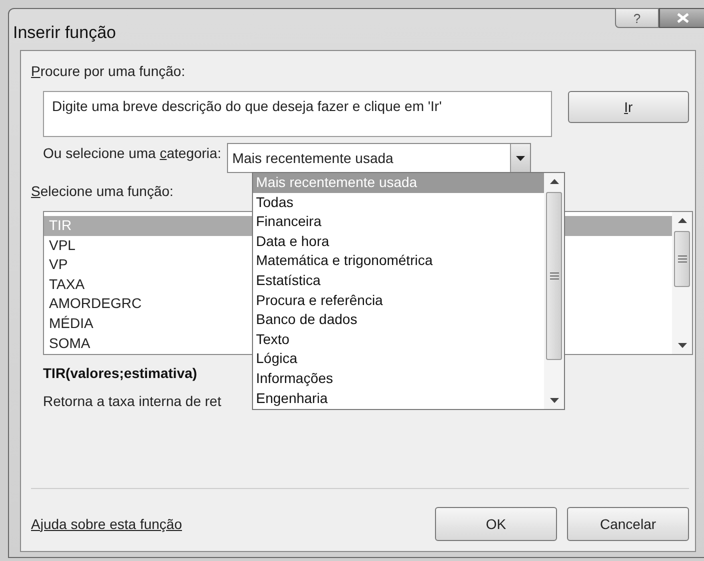  I want to click on function-list-label: Selecione uma função:, so click(102, 191).